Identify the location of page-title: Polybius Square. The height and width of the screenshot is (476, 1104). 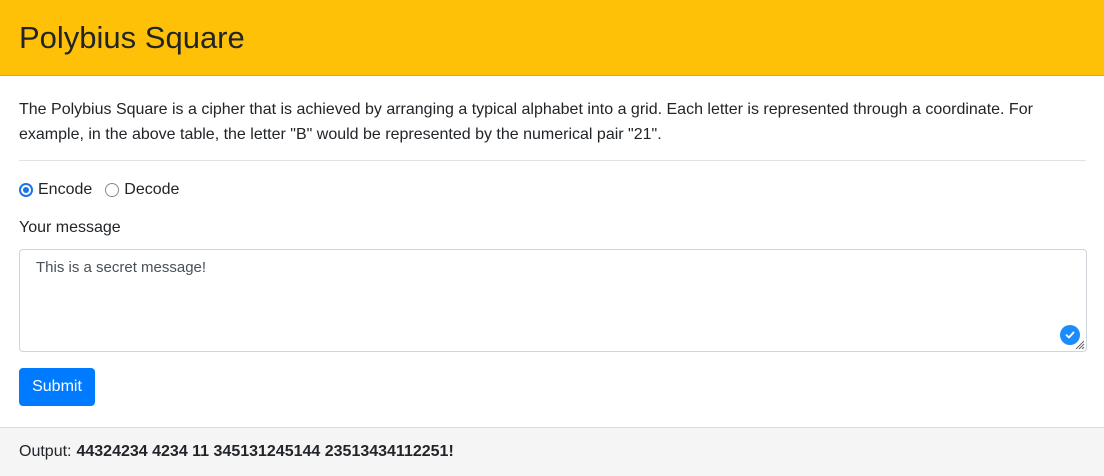
(132, 37).